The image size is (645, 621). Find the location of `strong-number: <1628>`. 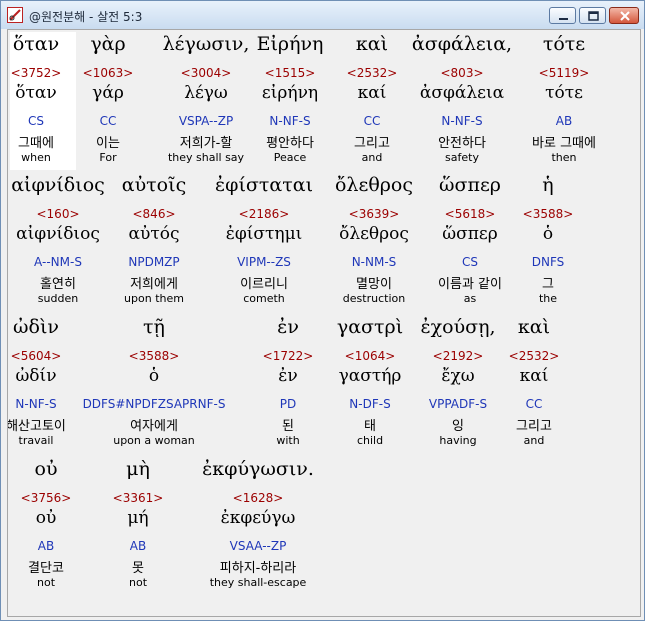

strong-number: <1628> is located at coordinates (258, 498).